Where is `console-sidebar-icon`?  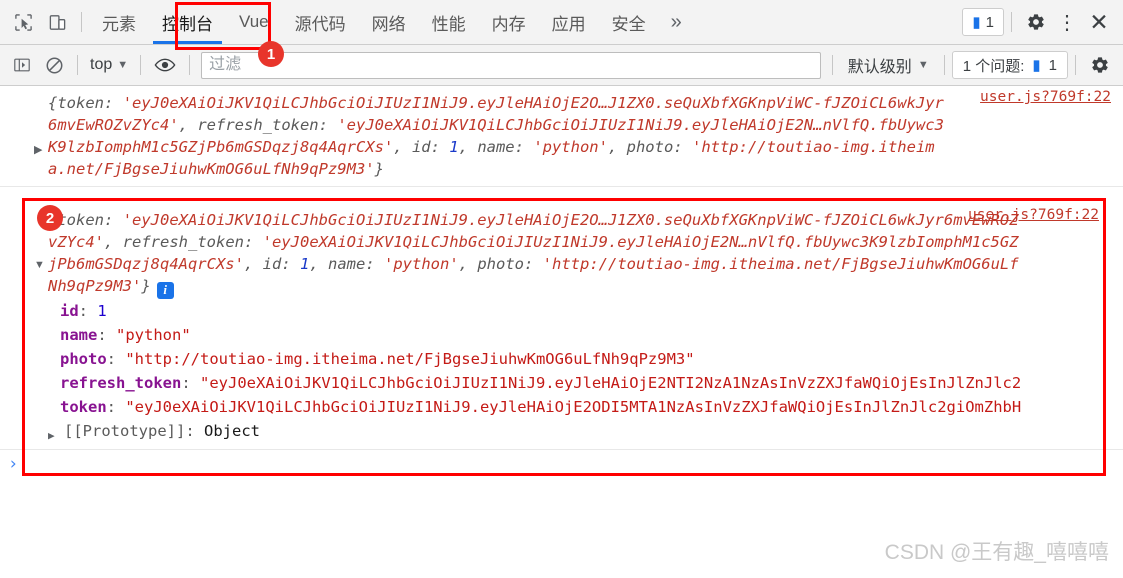
console-sidebar-icon is located at coordinates (22, 65).